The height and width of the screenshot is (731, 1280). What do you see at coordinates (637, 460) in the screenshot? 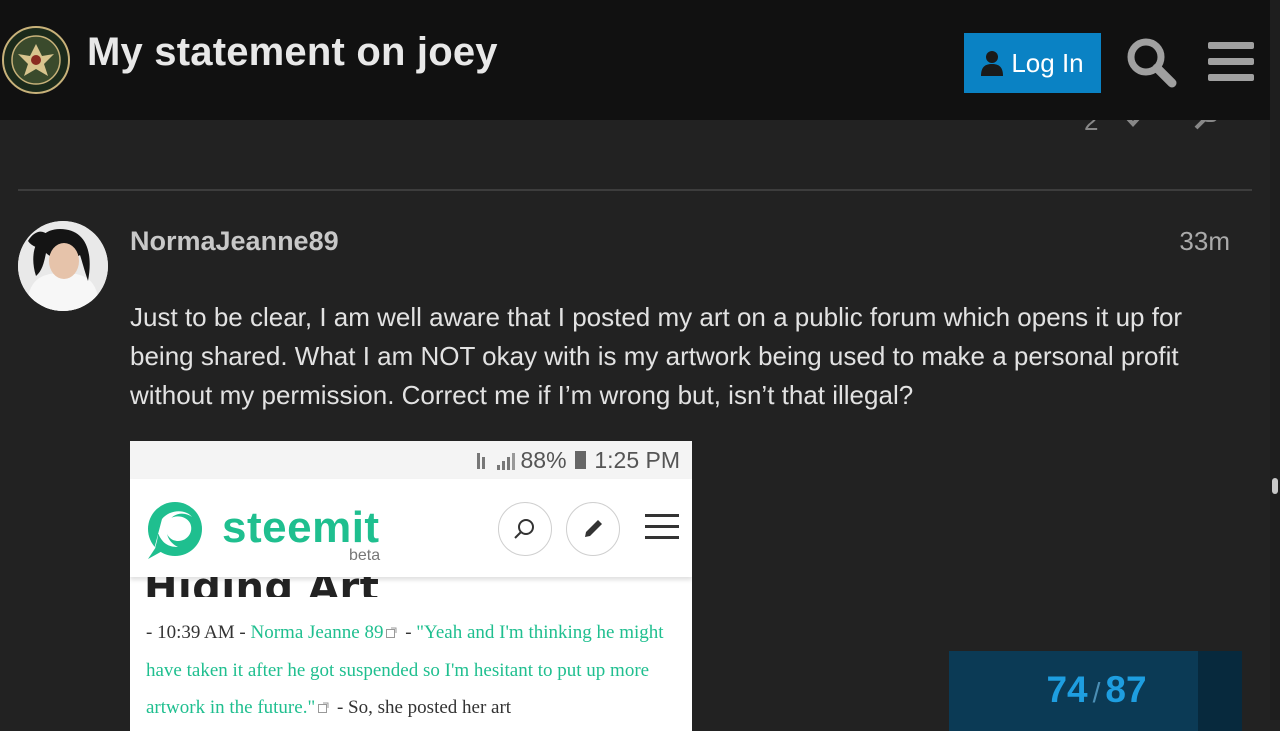
I see `status-time: 1:25 PM` at bounding box center [637, 460].